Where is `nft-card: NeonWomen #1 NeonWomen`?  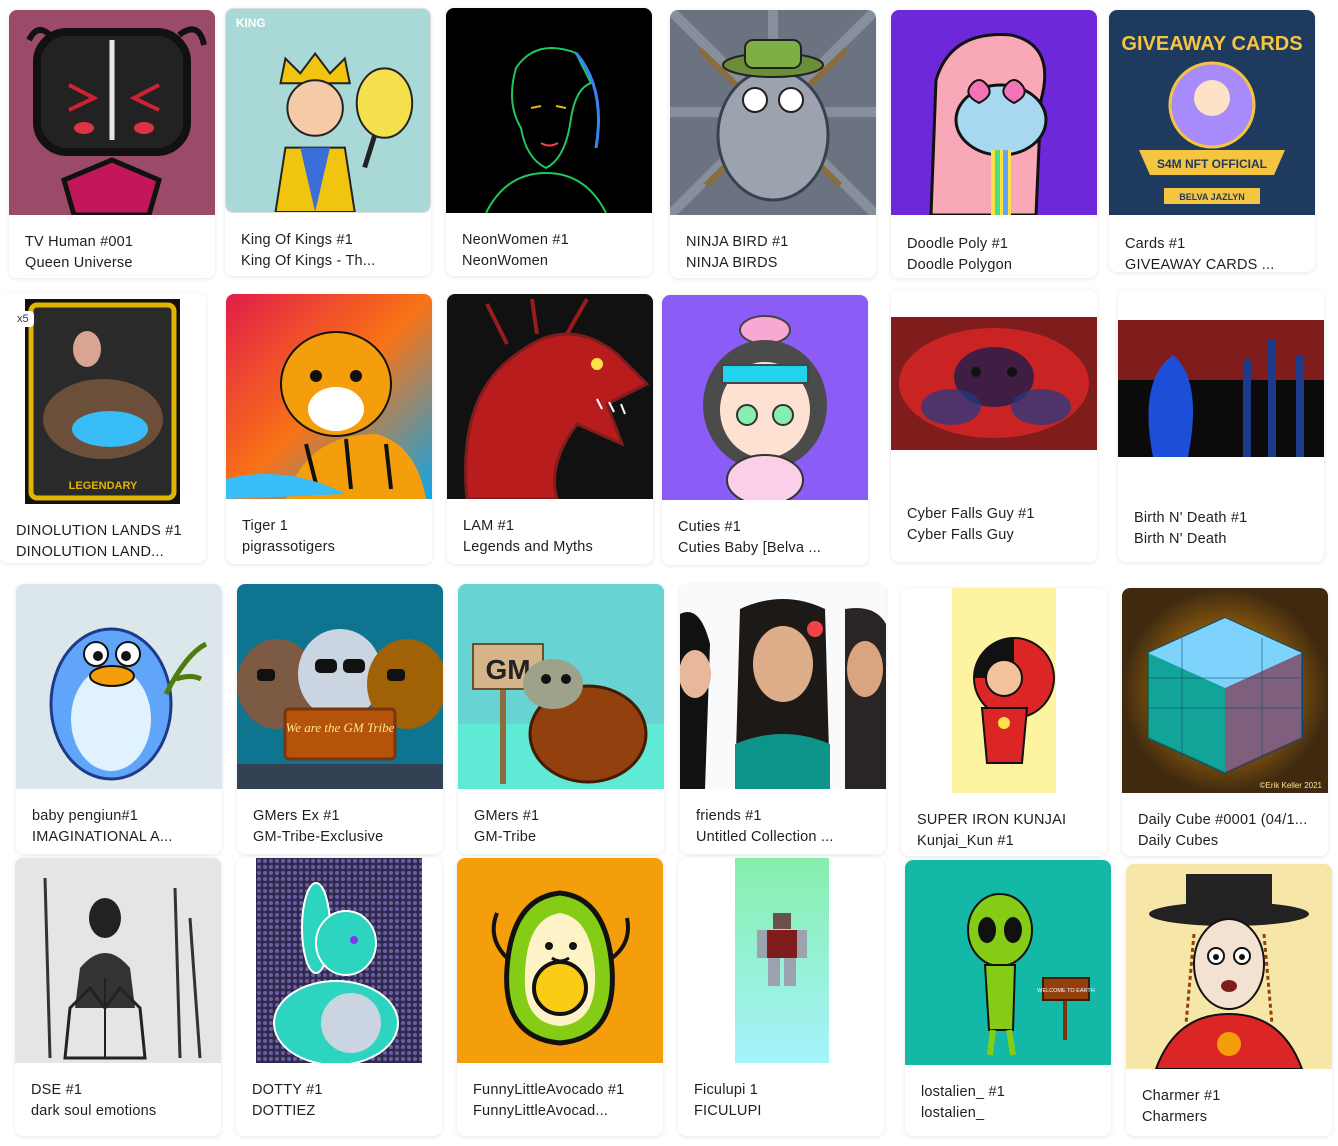
nft-card: NeonWomen #1 NeonWomen is located at coordinates (549, 142).